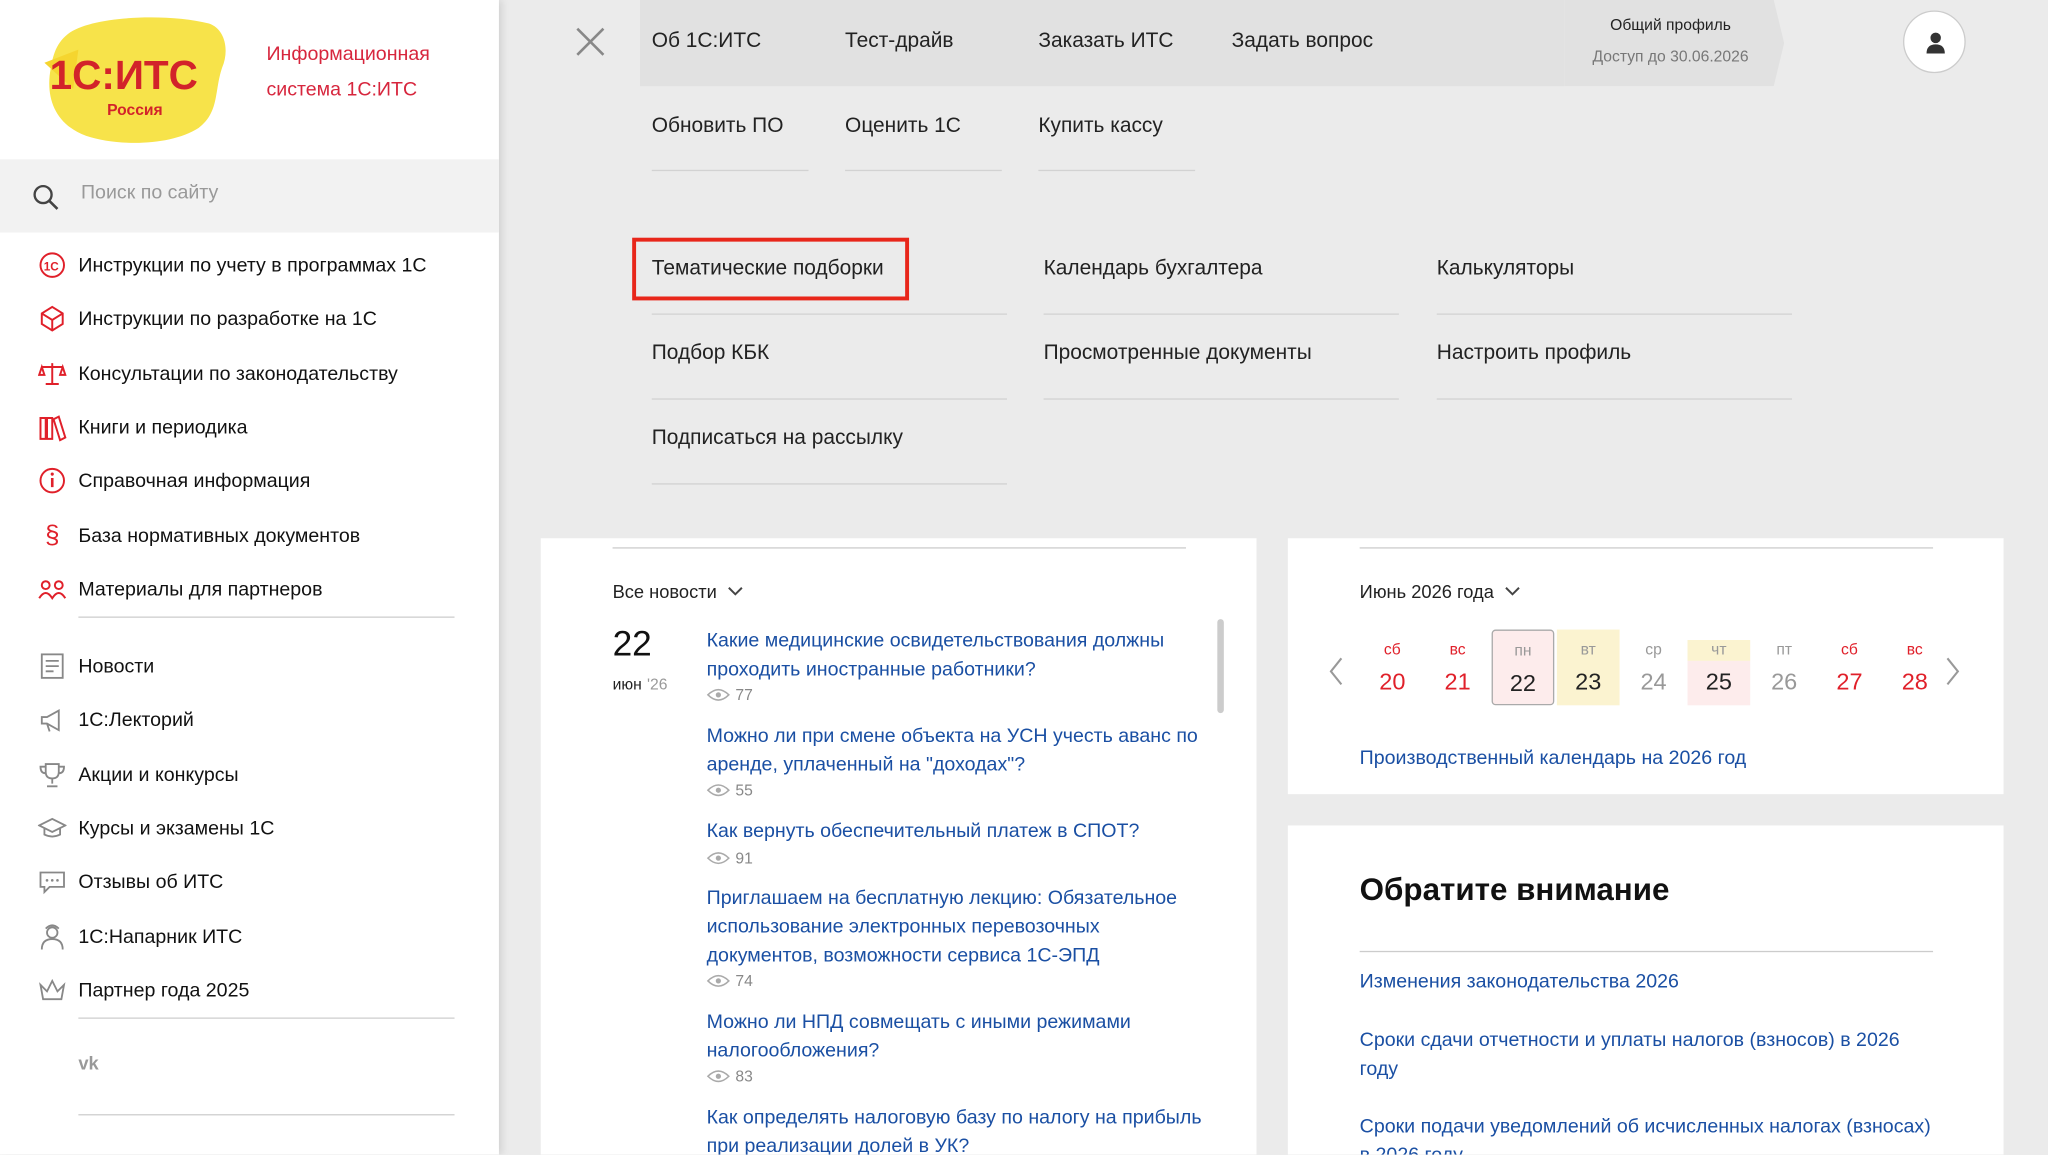 This screenshot has height=1155, width=2048. I want to click on news-filter-dropdown: Все новости, so click(678, 591).